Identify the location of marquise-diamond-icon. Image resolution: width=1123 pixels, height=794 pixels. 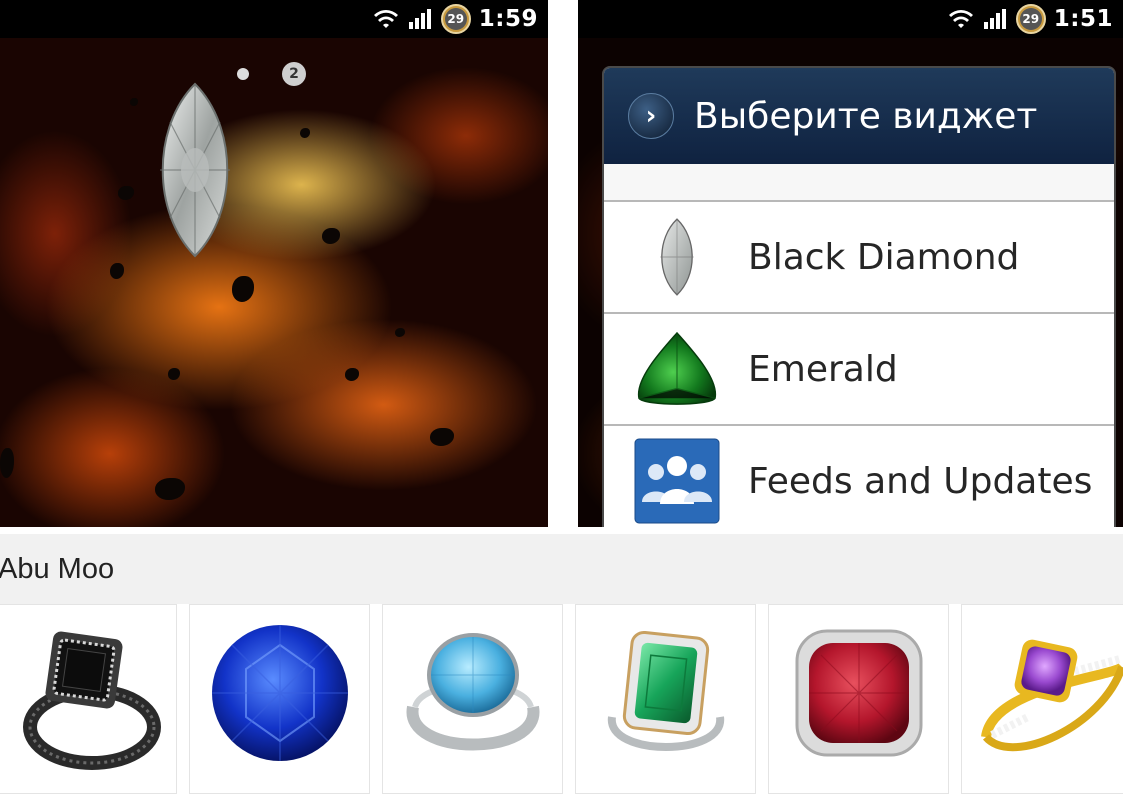
(195, 170).